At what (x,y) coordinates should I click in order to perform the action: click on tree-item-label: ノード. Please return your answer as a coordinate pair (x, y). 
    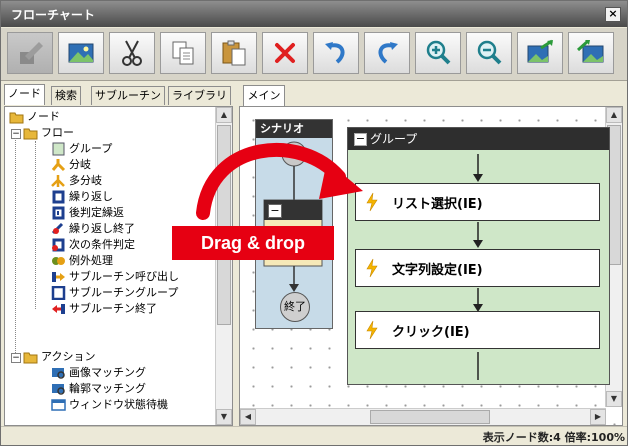
    Looking at the image, I should click on (43, 116).